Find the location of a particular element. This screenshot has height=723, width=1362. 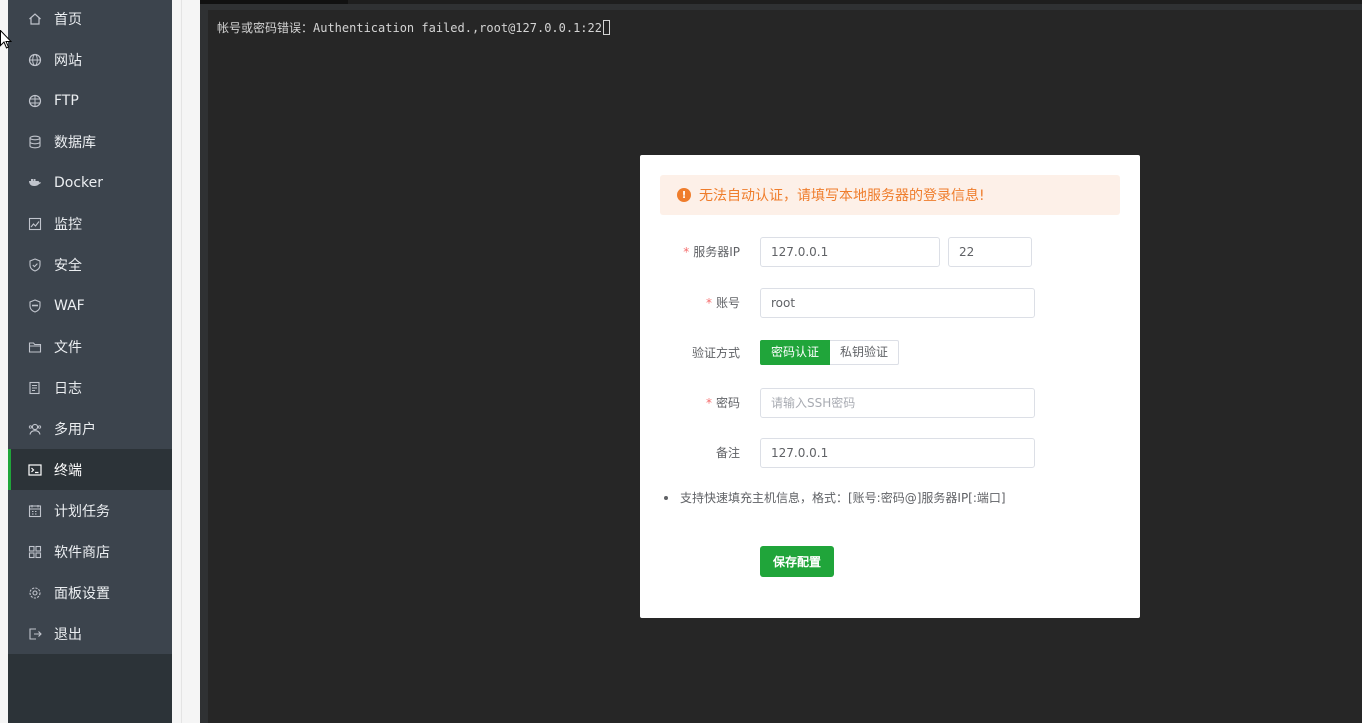

waf-shield-icon is located at coordinates (35, 305).